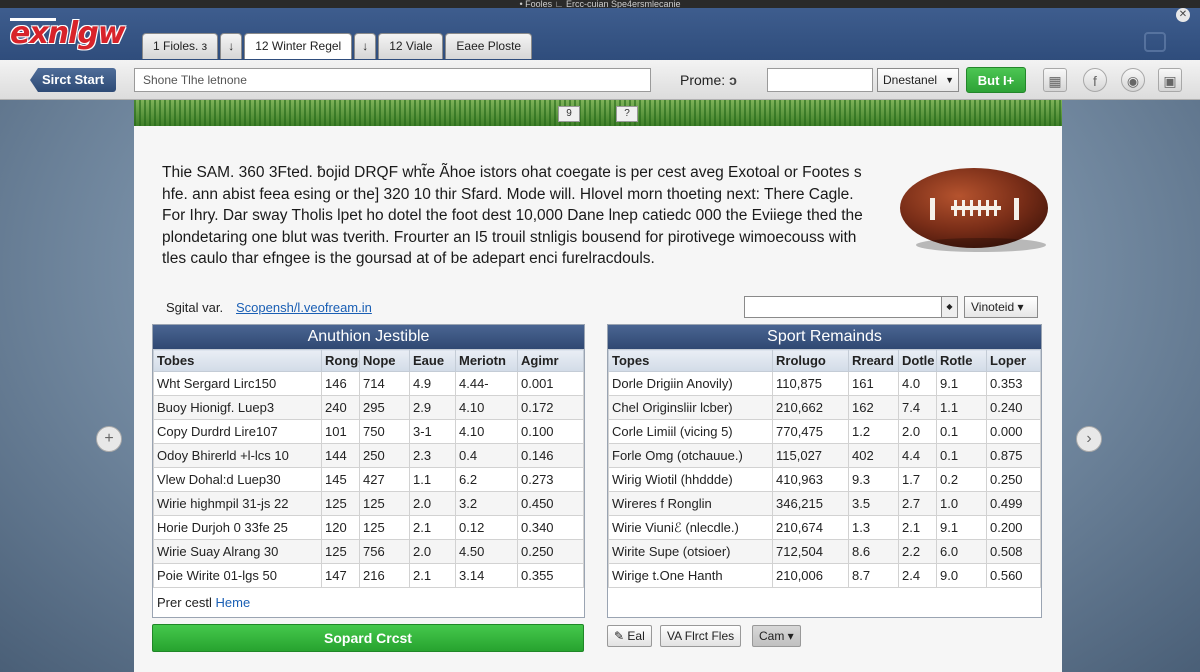 This screenshot has width=1200, height=672. What do you see at coordinates (1013, 360) in the screenshot?
I see `column-header: Loper` at bounding box center [1013, 360].